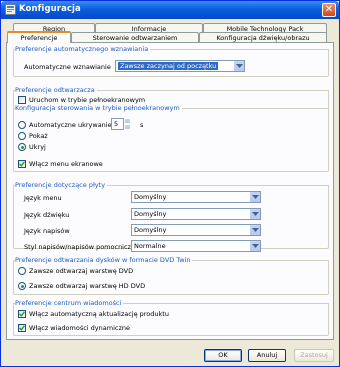  I want to click on hide-label: Ukryj, so click(37, 147).